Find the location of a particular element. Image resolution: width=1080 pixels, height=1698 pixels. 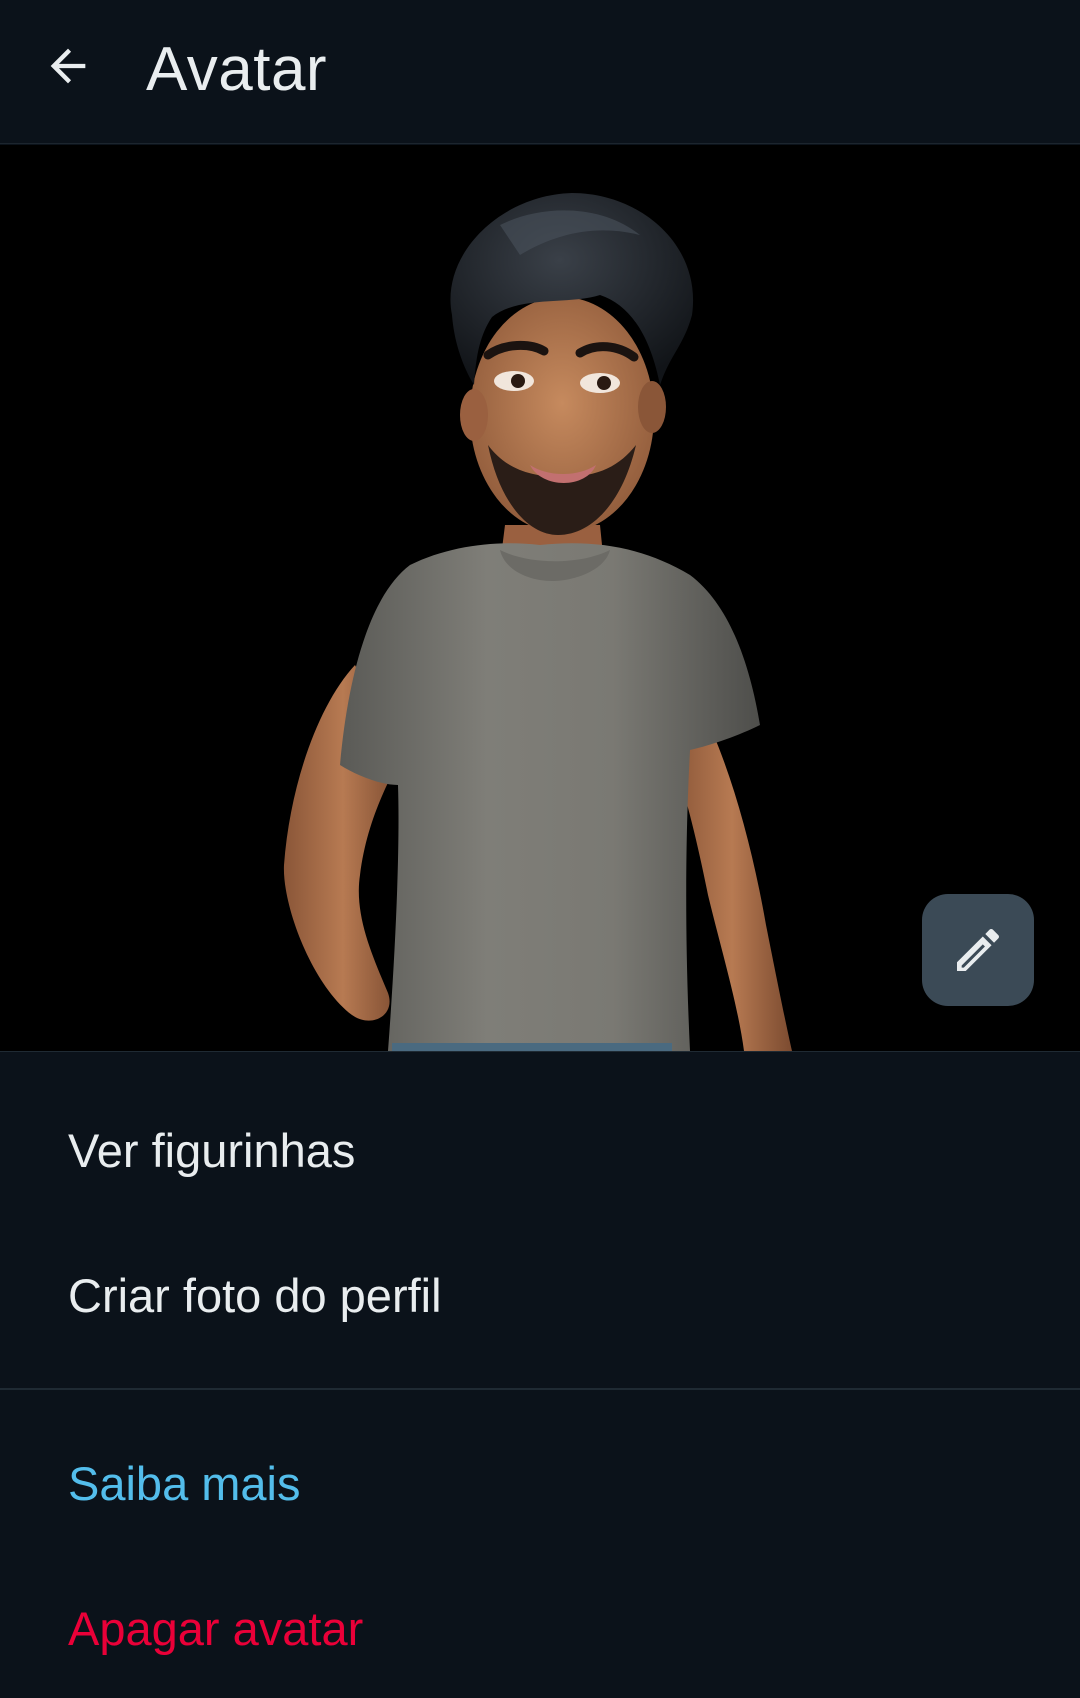

delete-avatar-label: Apagar avatar is located at coordinates (216, 1628).